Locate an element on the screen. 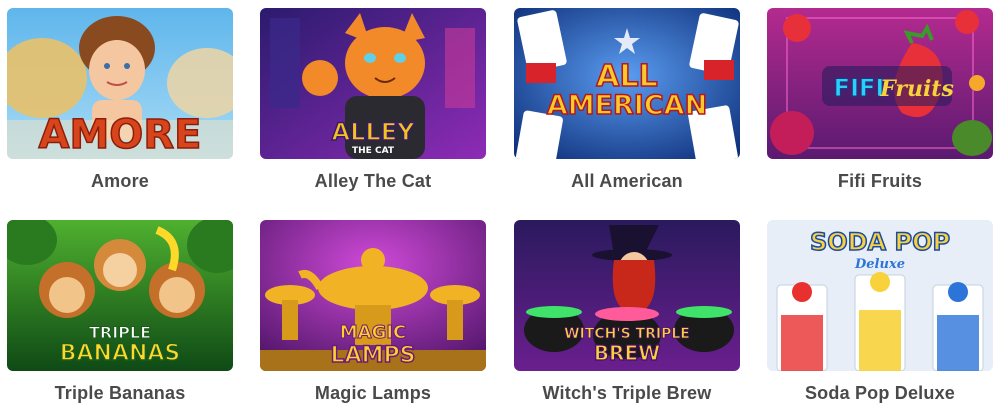 Image resolution: width=1000 pixels, height=405 pixels. game-card-triple-bananas: TRIPLE BANANAS Triple Bananas is located at coordinates (120, 312).